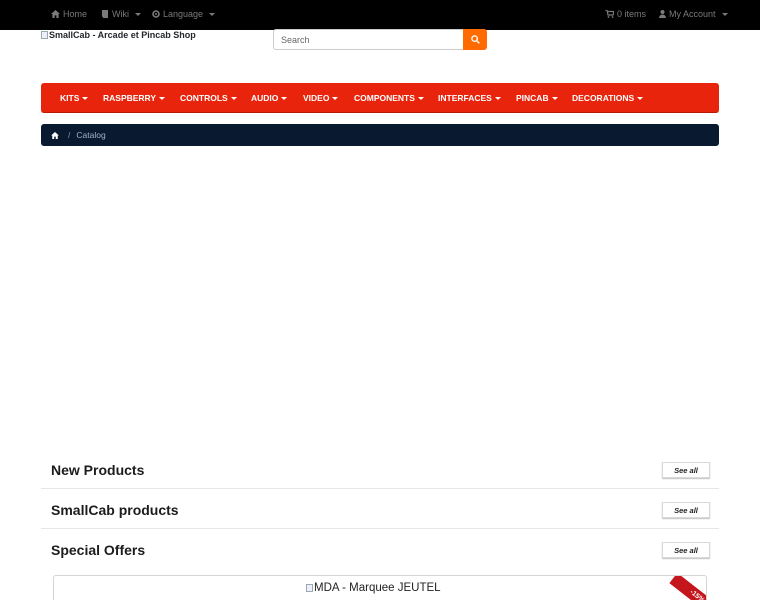 This screenshot has height=600, width=760. What do you see at coordinates (662, 14) in the screenshot?
I see `user-icon` at bounding box center [662, 14].